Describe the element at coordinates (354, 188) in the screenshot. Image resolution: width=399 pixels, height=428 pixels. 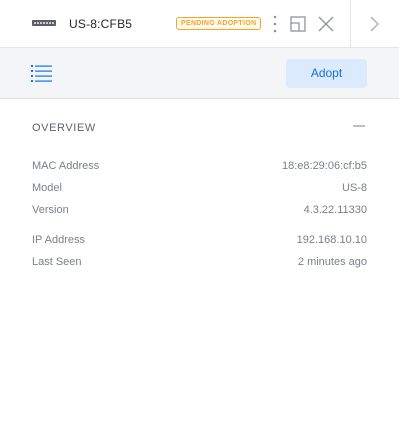
I see `row-value: US-8` at that location.